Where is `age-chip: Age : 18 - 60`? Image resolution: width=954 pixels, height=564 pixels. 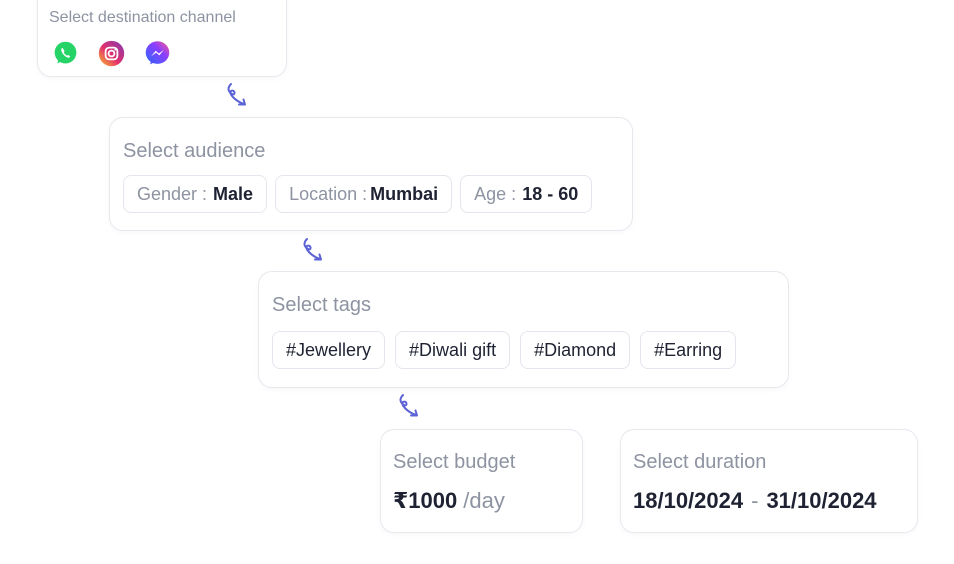 age-chip: Age : 18 - 60 is located at coordinates (526, 194).